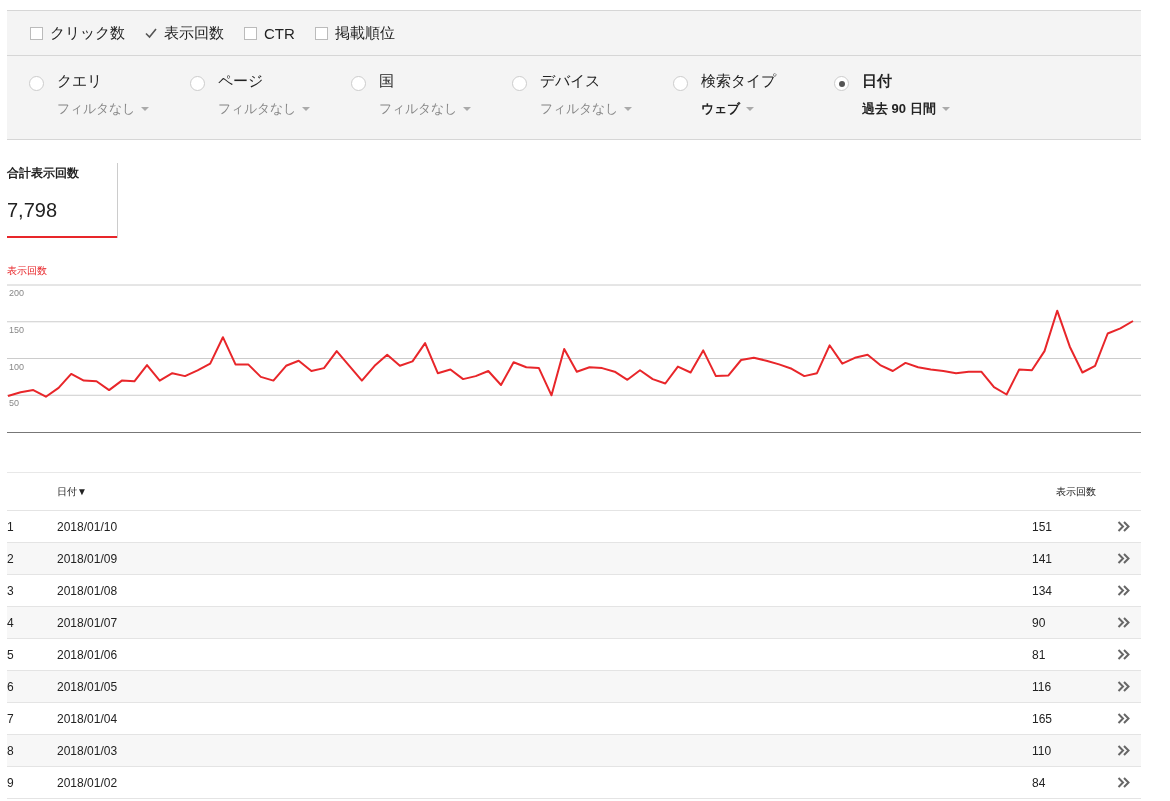  Describe the element at coordinates (17, 329) in the screenshot. I see `axis-label: 150` at that location.